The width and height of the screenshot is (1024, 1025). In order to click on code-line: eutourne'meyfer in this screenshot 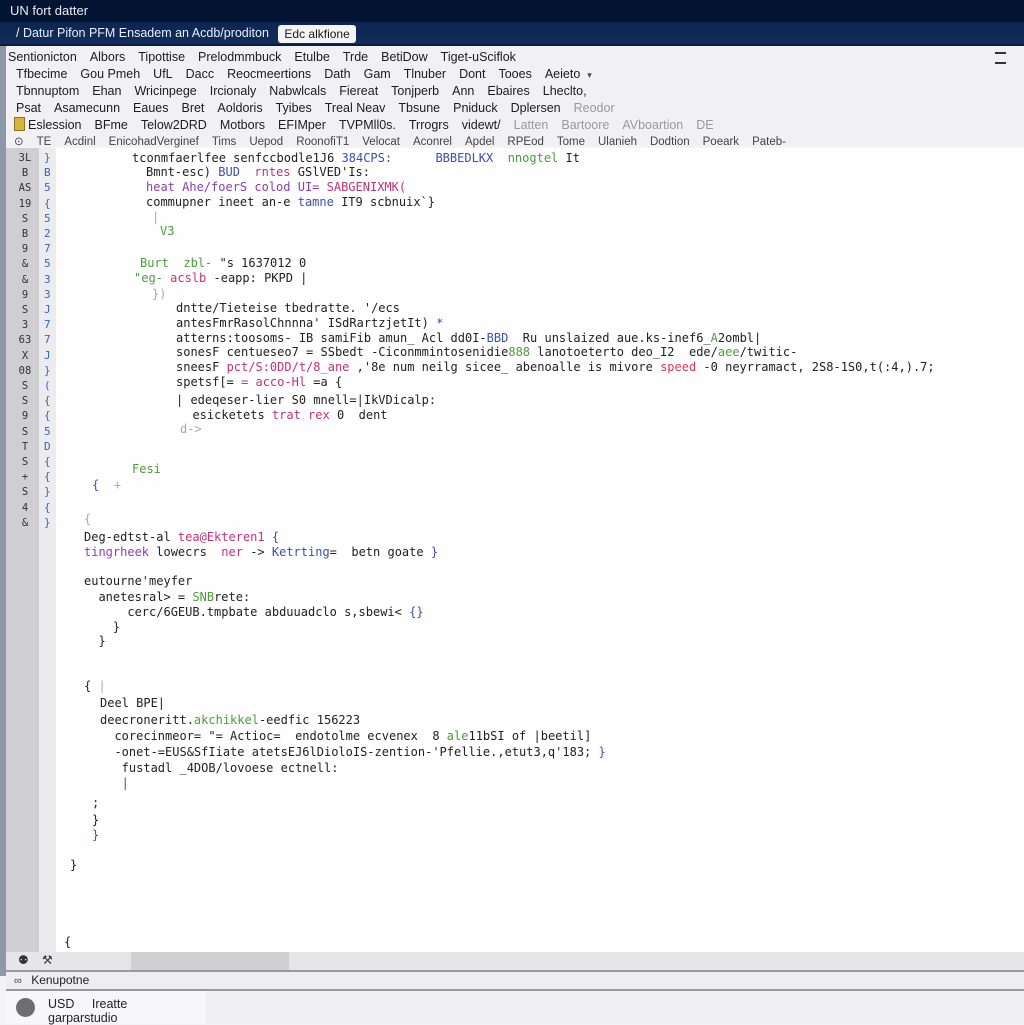, I will do `click(138, 581)`.